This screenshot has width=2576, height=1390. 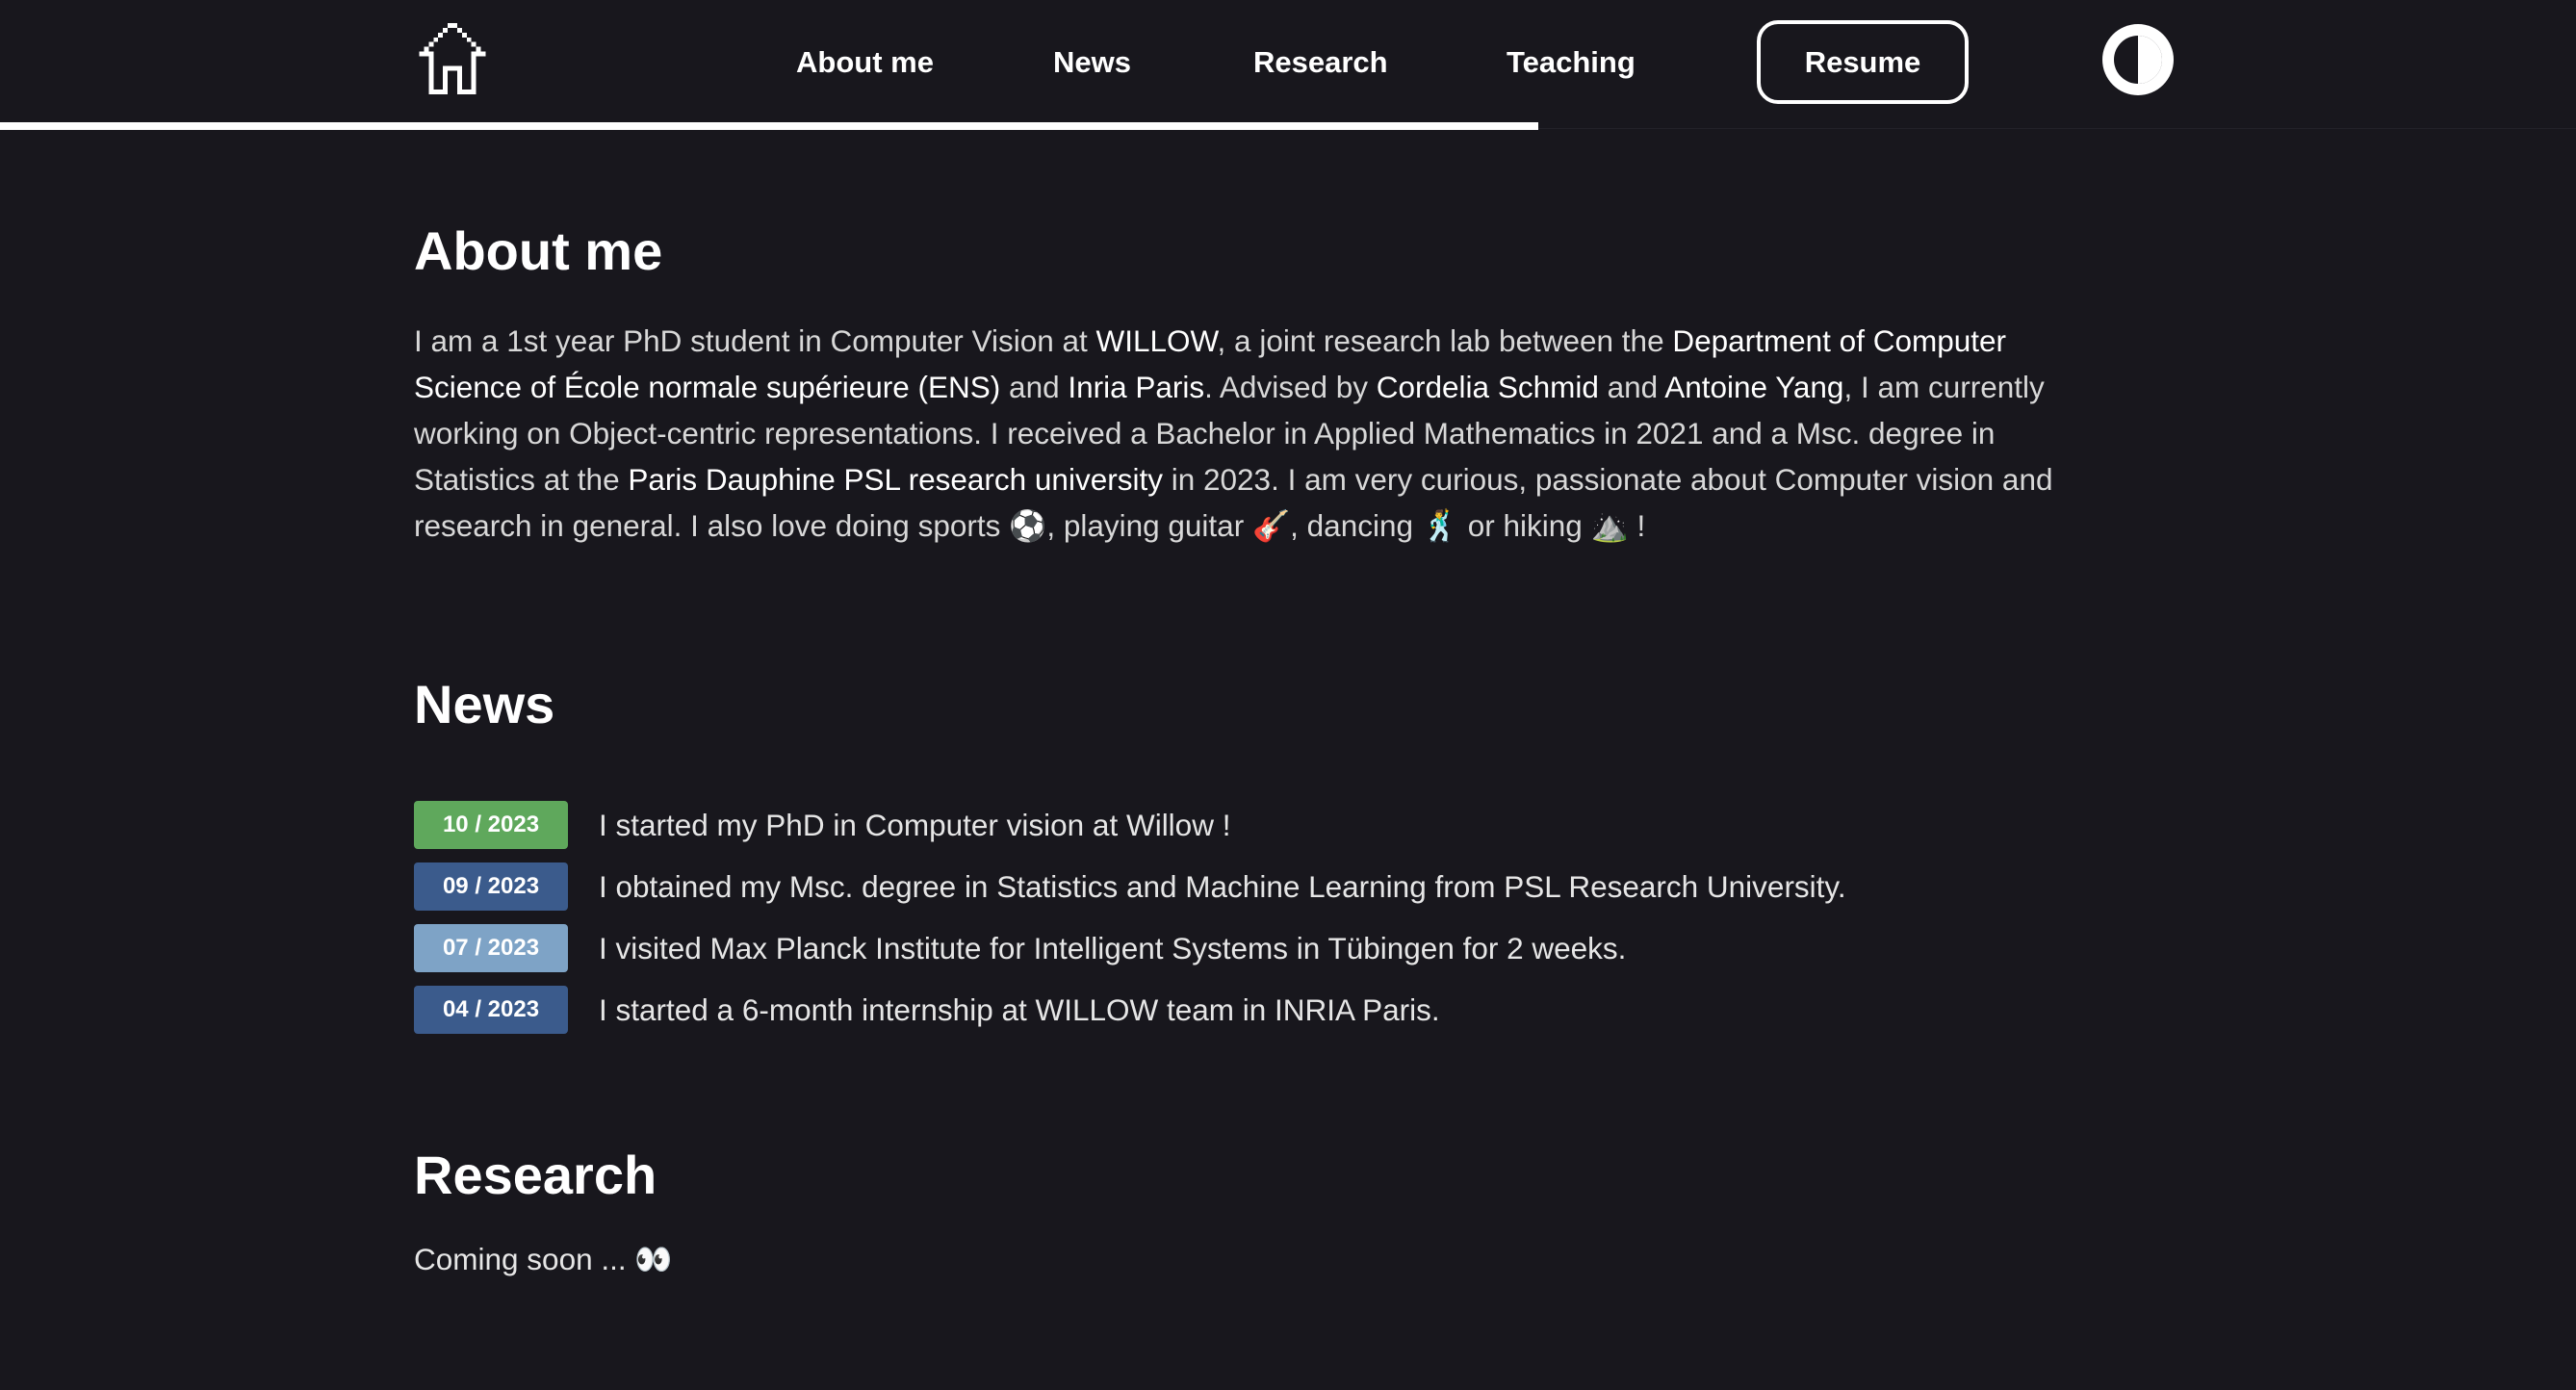 I want to click on top-navbar: About me News Research Teaching Resume, so click(x=1288, y=65).